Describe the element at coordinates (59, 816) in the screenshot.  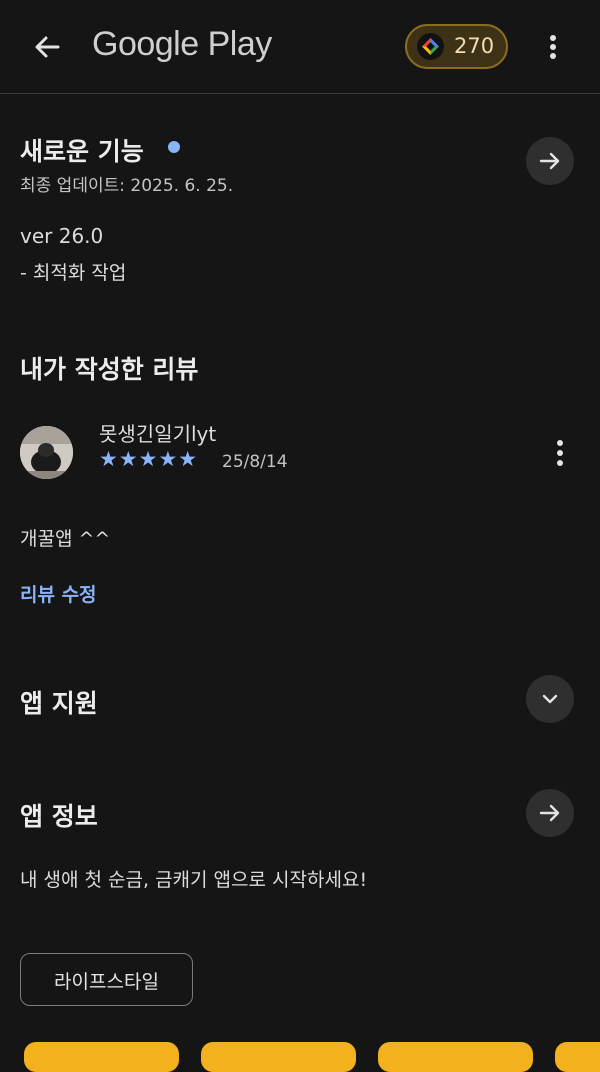
I see `app-info-title: 앱 정보` at that location.